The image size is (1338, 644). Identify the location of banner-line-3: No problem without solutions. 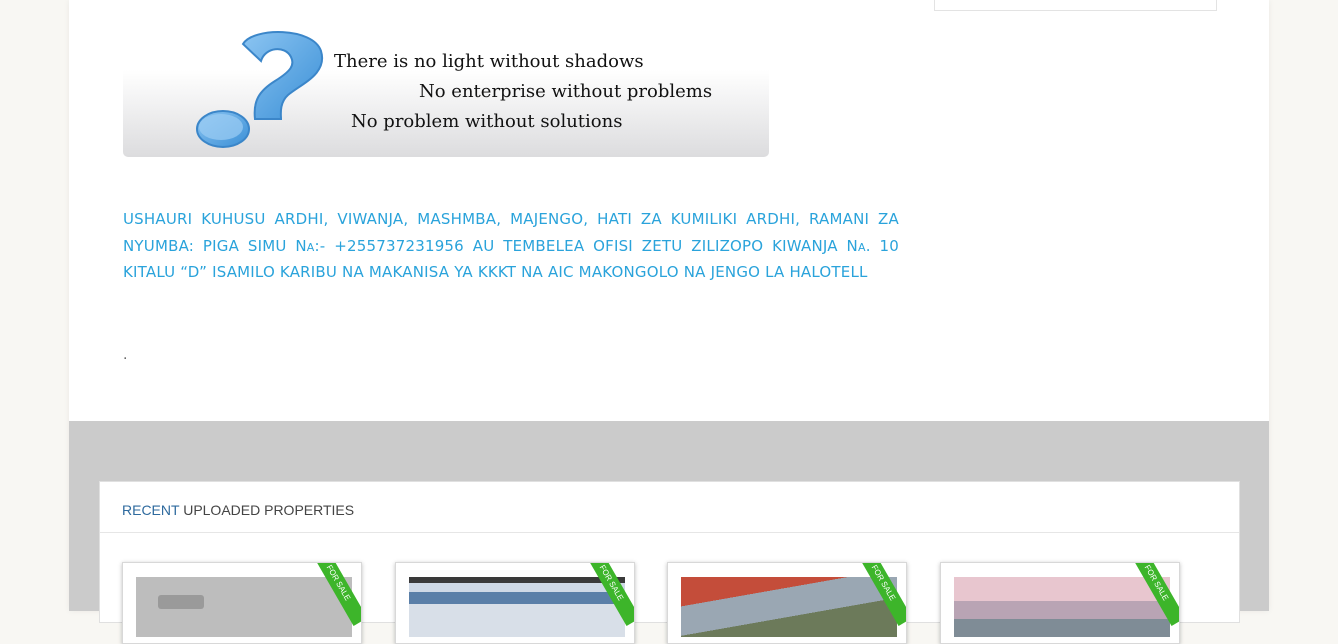
(487, 121).